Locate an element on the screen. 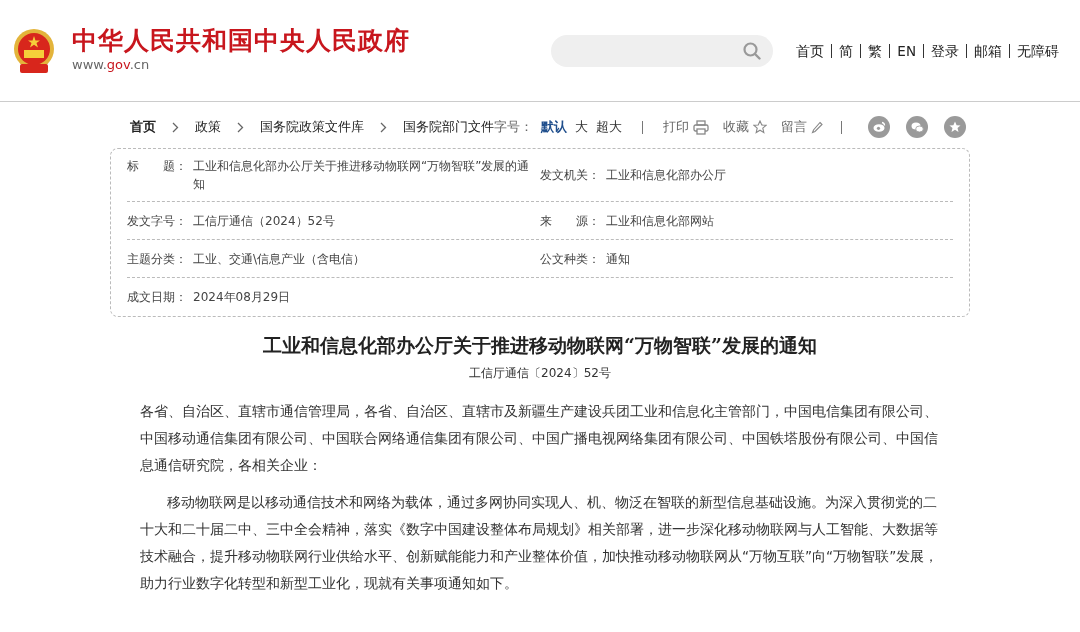 The height and width of the screenshot is (632, 1080). nav-link-item: EN is located at coordinates (906, 50).